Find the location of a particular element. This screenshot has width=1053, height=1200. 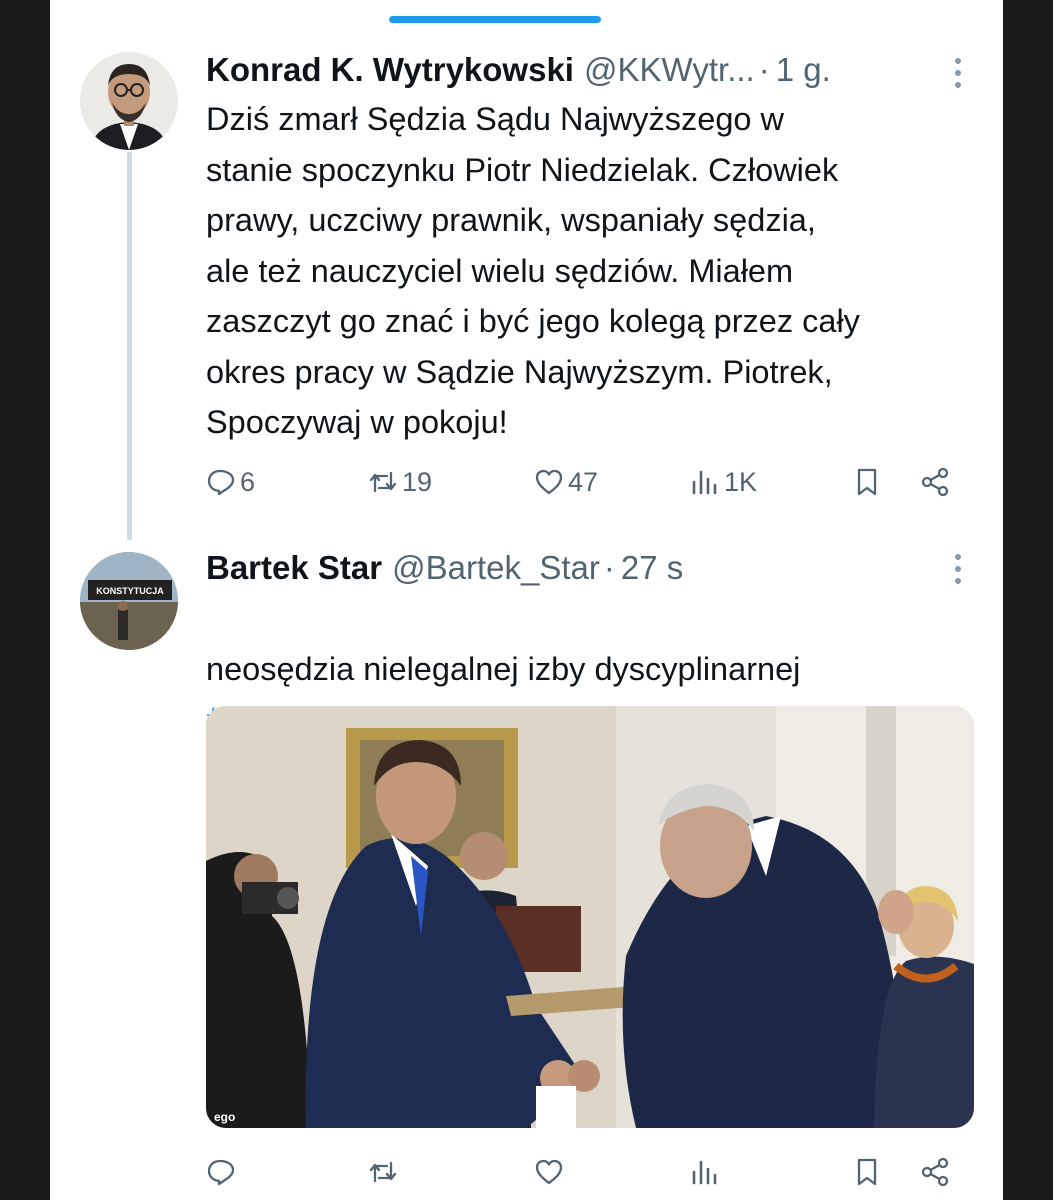

reply-button: 6 is located at coordinates (230, 482).